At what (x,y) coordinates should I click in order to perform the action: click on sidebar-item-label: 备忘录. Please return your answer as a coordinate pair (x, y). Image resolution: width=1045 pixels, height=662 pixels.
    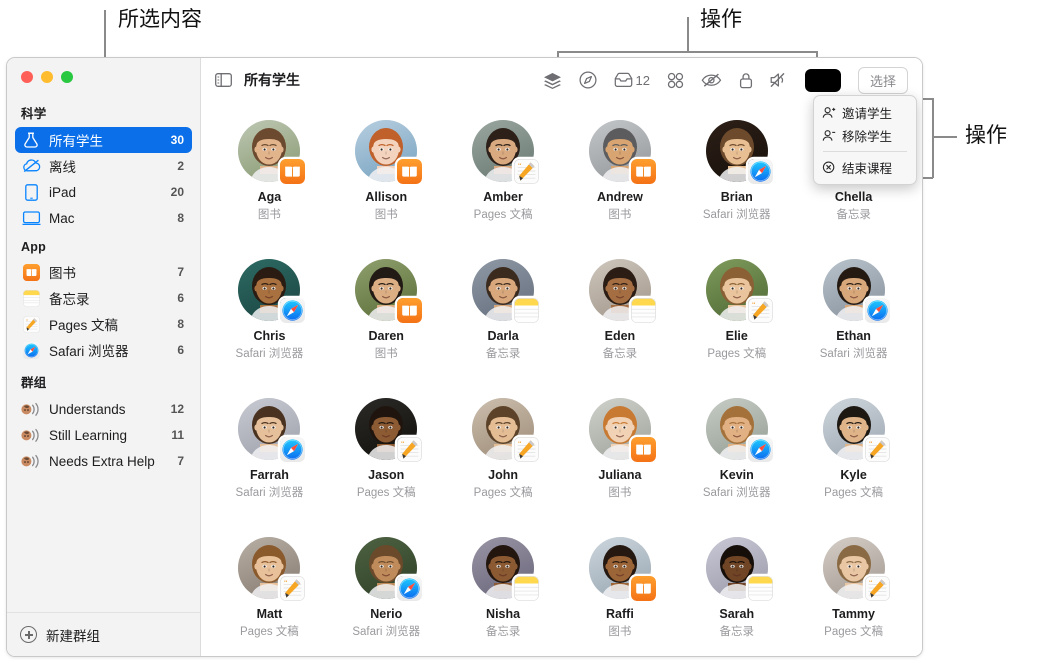
    Looking at the image, I should click on (69, 299).